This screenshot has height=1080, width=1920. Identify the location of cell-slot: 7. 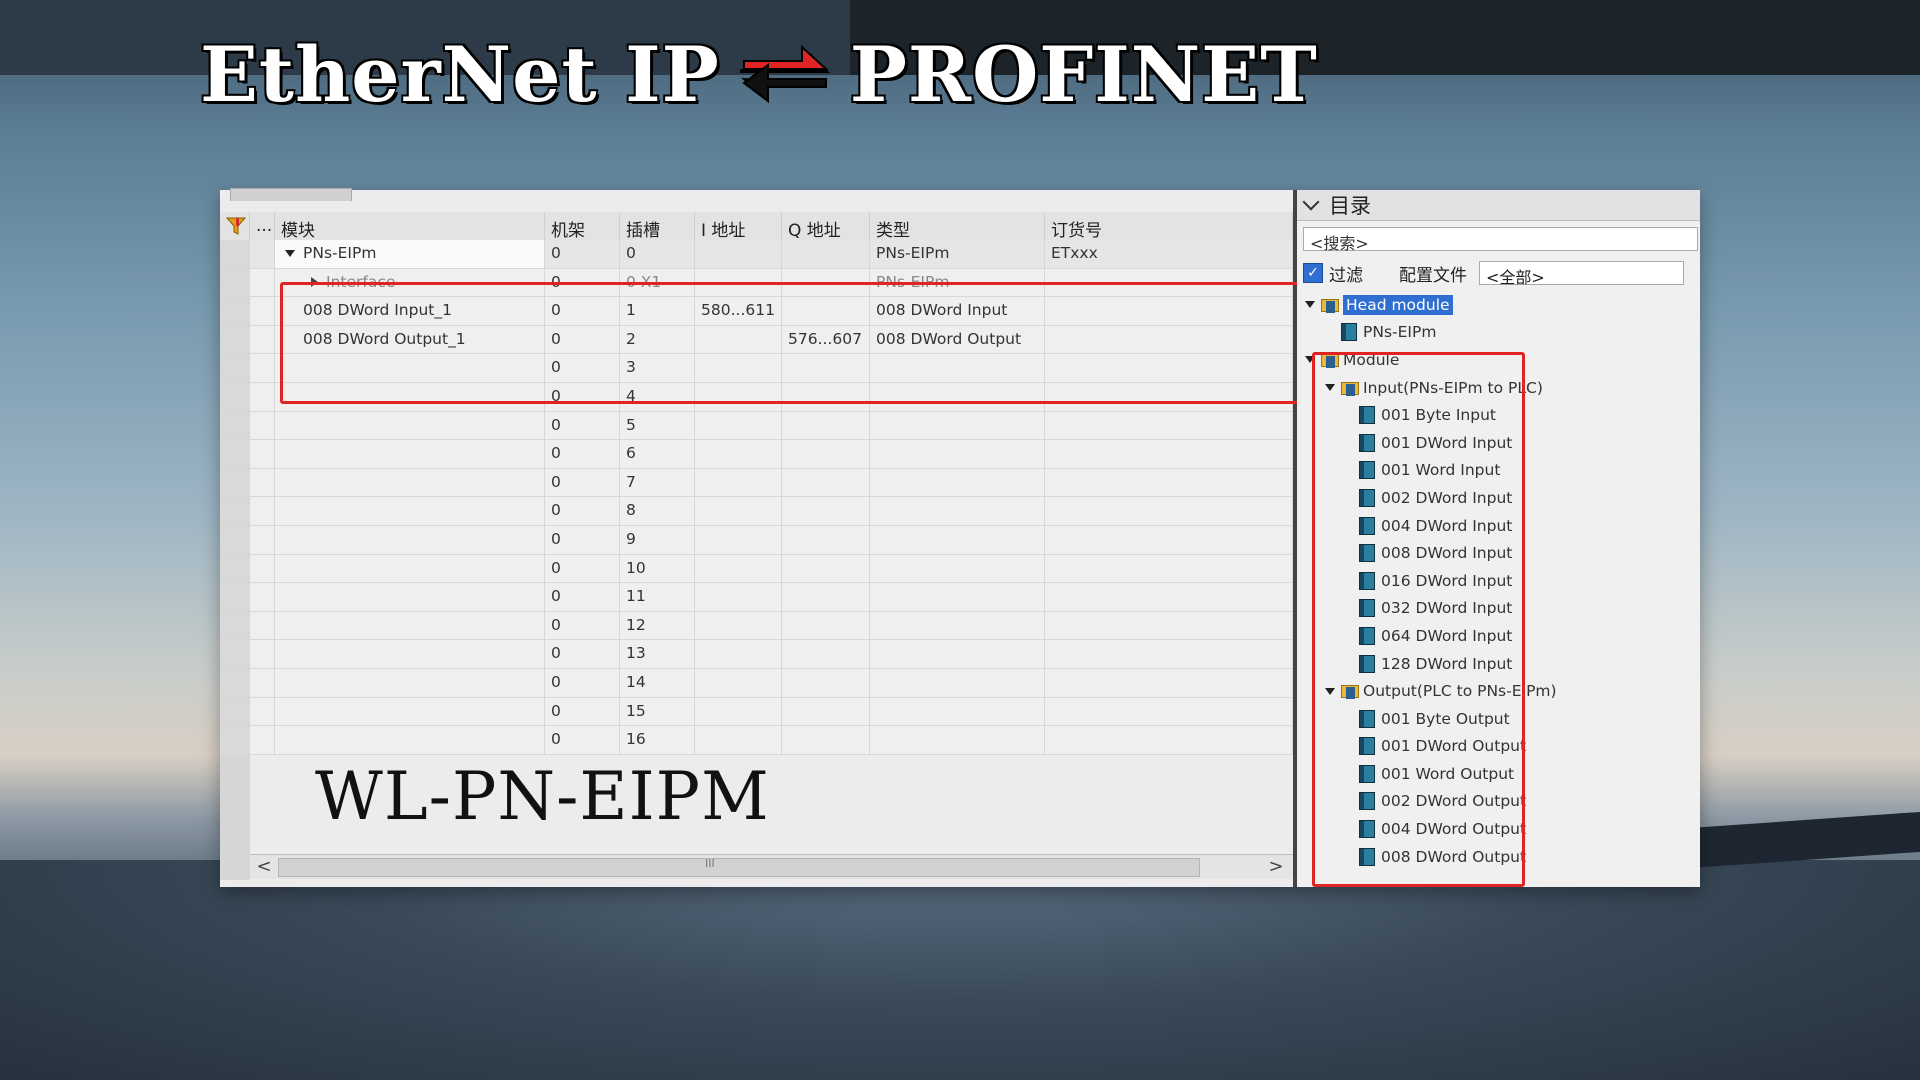
(657, 482).